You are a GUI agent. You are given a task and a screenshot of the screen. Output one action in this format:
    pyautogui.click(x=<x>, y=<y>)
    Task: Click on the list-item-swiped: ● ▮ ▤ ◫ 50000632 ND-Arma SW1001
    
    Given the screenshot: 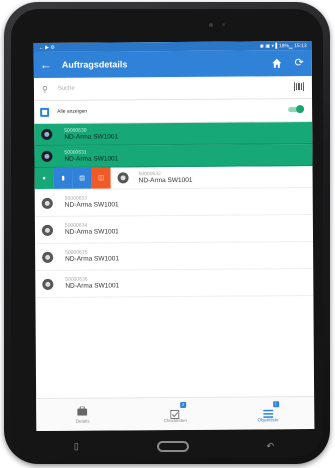 What is the action you would take?
    pyautogui.click(x=173, y=178)
    